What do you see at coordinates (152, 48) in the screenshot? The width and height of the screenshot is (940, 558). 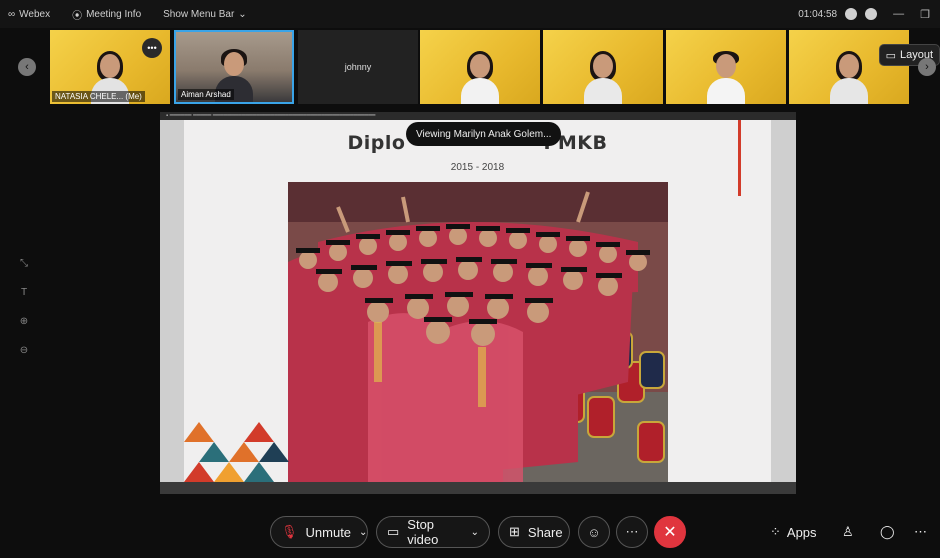 I see `more-options-icon: •••` at bounding box center [152, 48].